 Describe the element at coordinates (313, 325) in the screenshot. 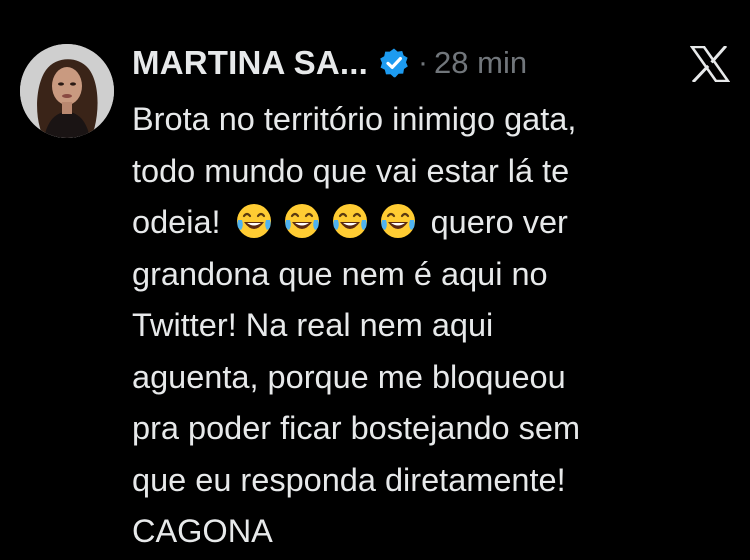

I see `tweet-text-line: Twitter! Na real nem aqui` at that location.